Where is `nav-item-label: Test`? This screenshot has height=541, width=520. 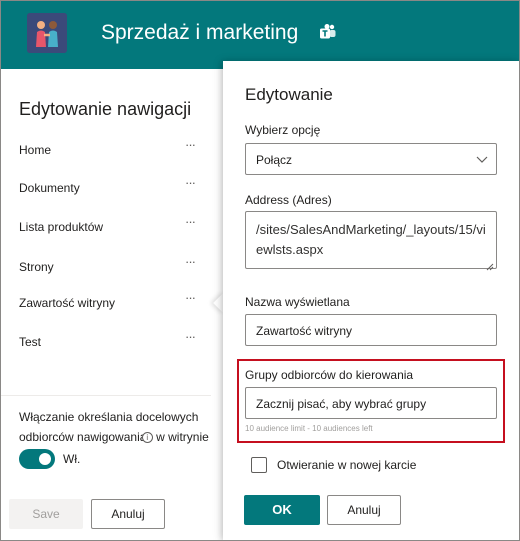 nav-item-label: Test is located at coordinates (30, 342).